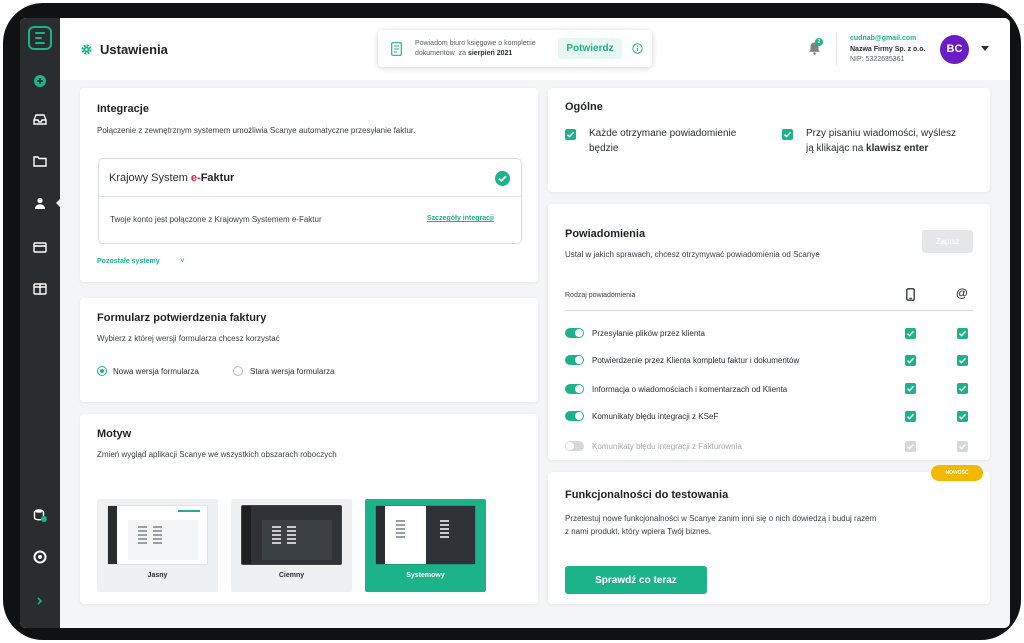  Describe the element at coordinates (40, 557) in the screenshot. I see `help-icon` at that location.